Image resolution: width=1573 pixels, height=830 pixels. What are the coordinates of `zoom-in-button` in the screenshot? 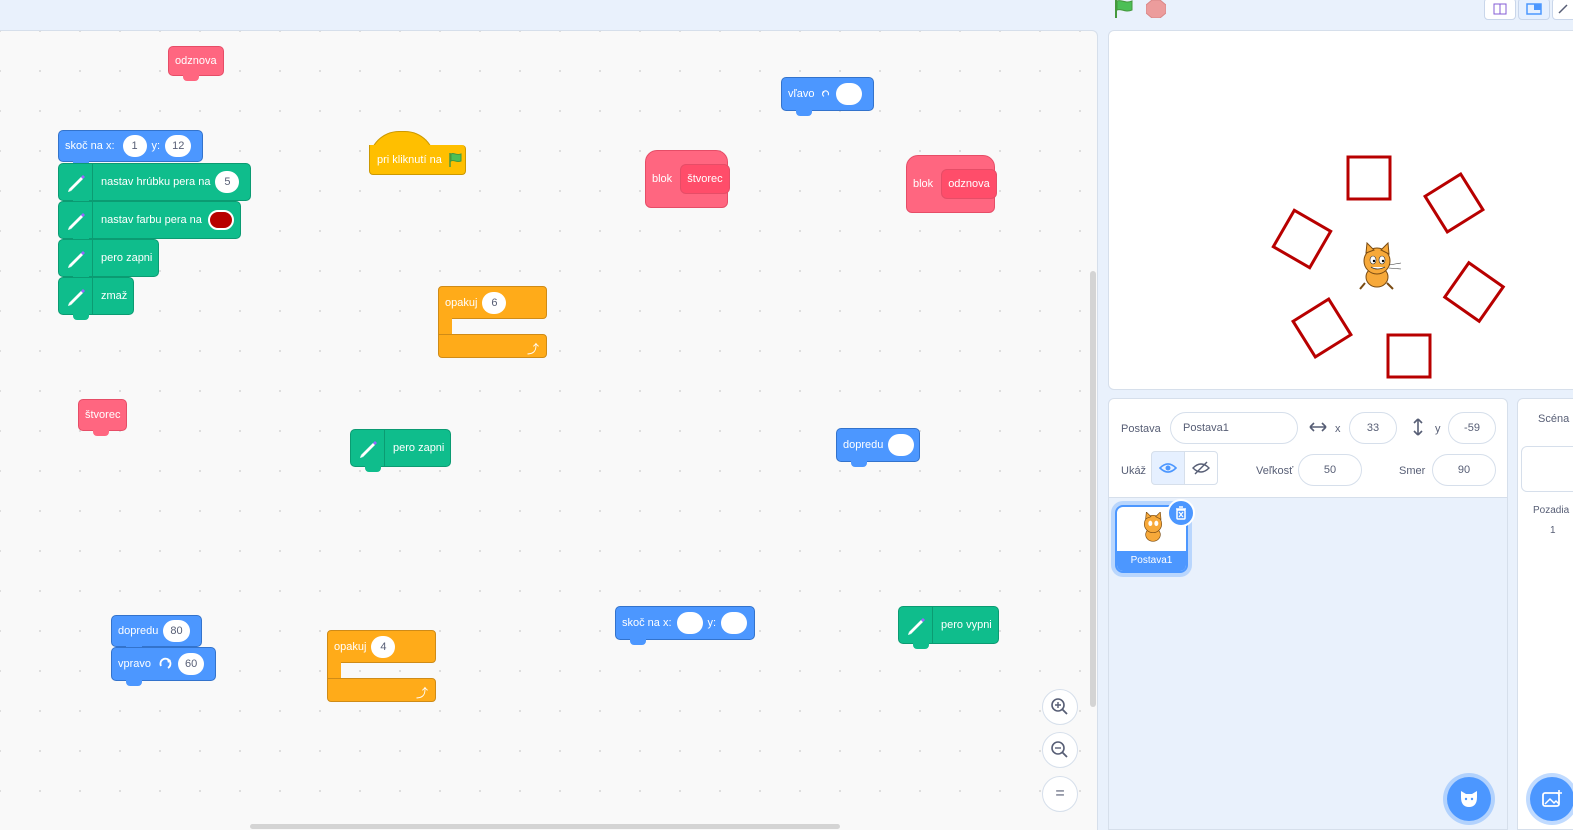 It's located at (1060, 707).